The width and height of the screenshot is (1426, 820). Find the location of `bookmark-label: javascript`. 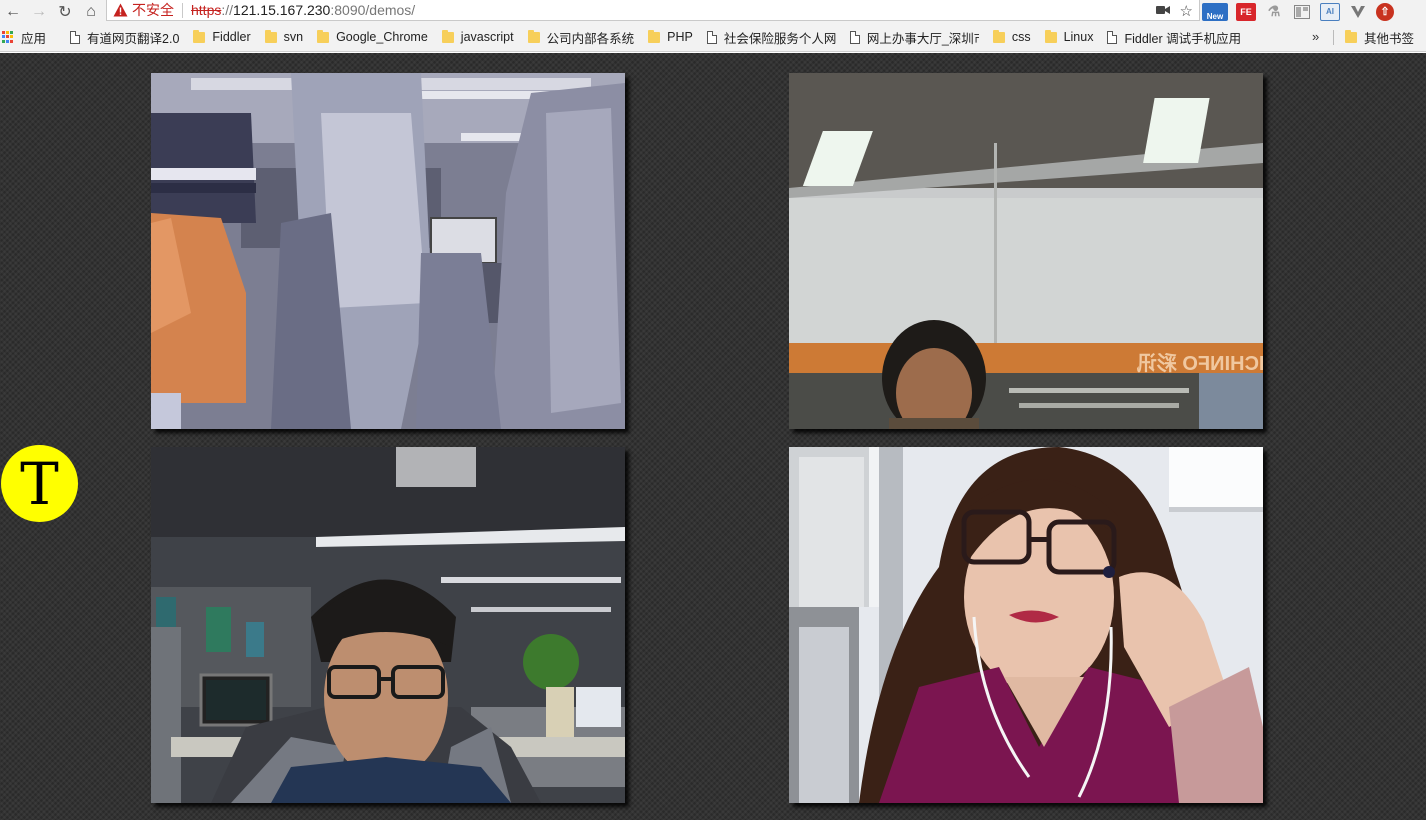

bookmark-label: javascript is located at coordinates (487, 37).